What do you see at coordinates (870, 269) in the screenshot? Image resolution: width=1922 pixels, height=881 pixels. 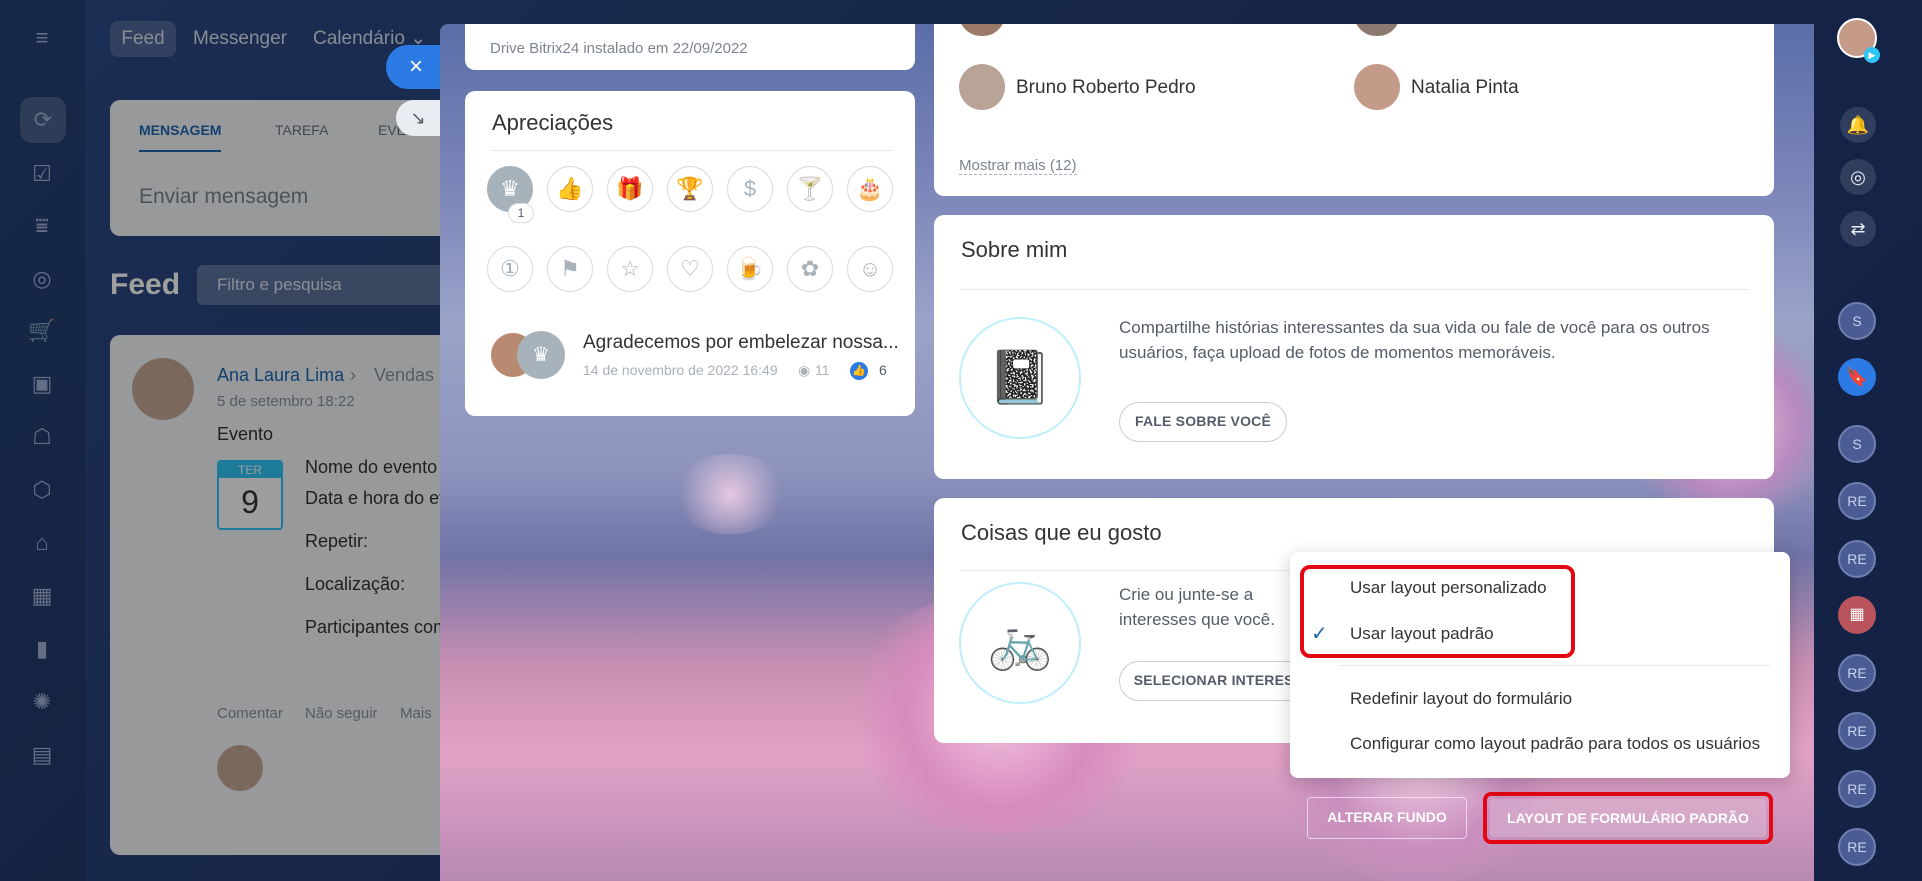 I see `smile-icon: ☺` at bounding box center [870, 269].